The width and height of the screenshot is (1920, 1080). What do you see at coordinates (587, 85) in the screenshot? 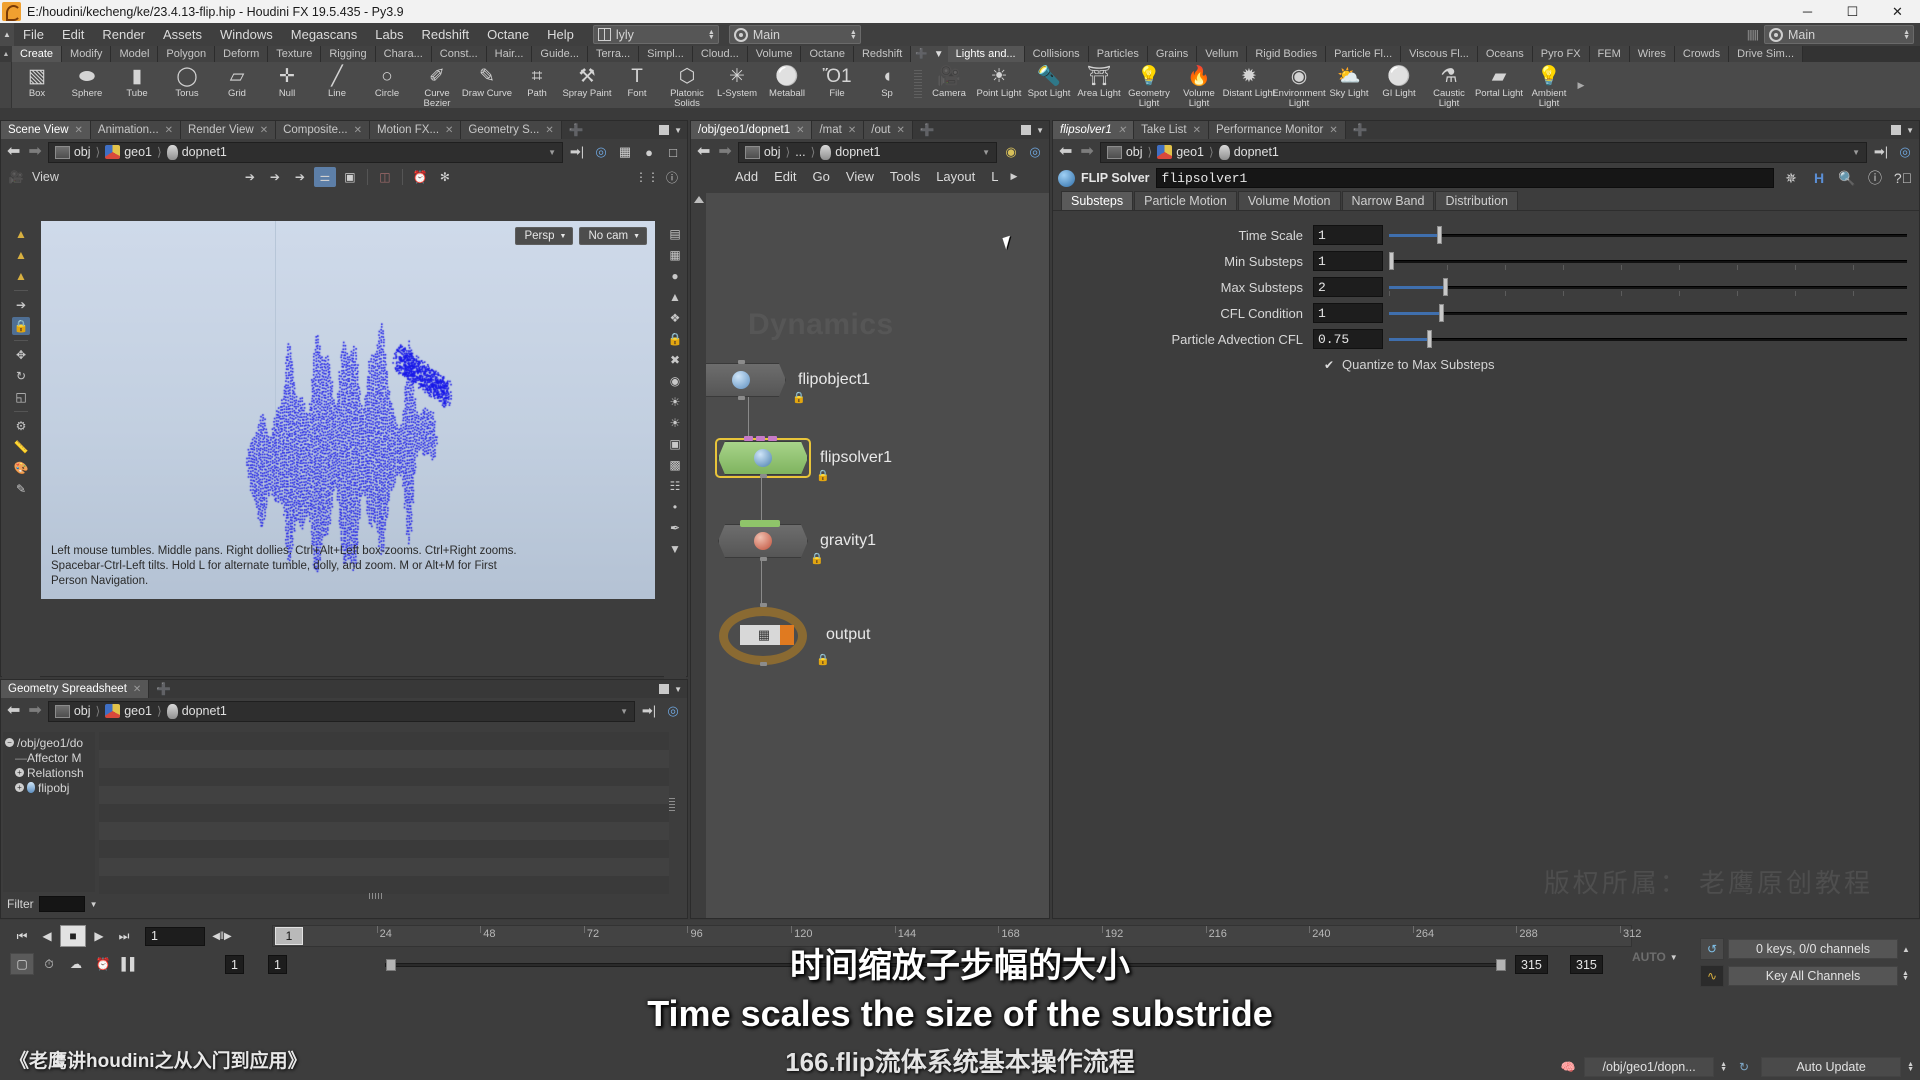
I see `shelf-tool-spray-paint: ⚒ Spray Paint` at bounding box center [587, 85].